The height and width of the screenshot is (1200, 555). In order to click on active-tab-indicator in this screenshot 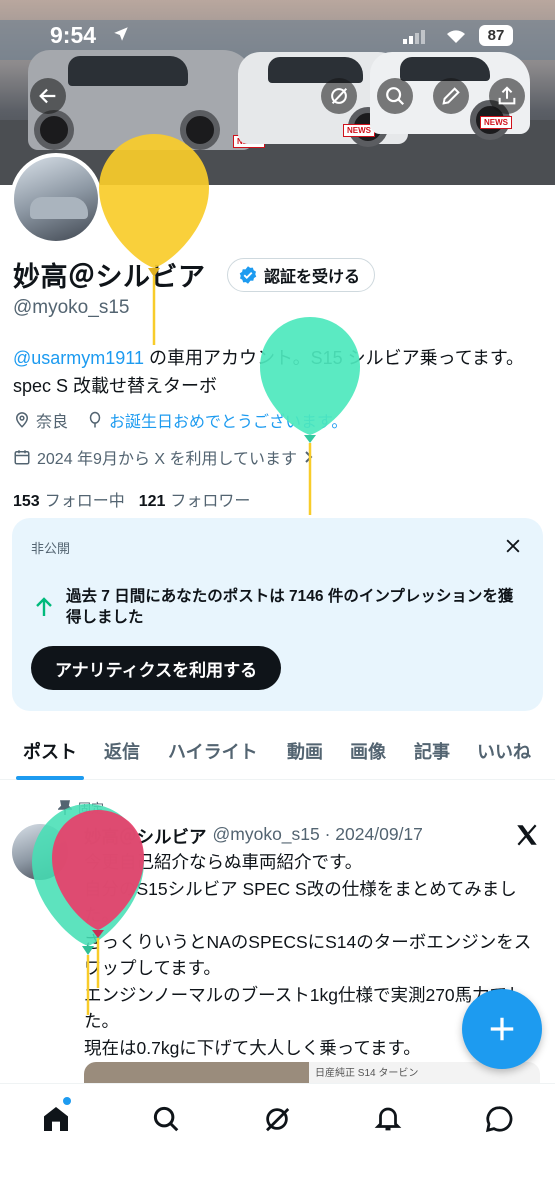, I will do `click(50, 778)`.